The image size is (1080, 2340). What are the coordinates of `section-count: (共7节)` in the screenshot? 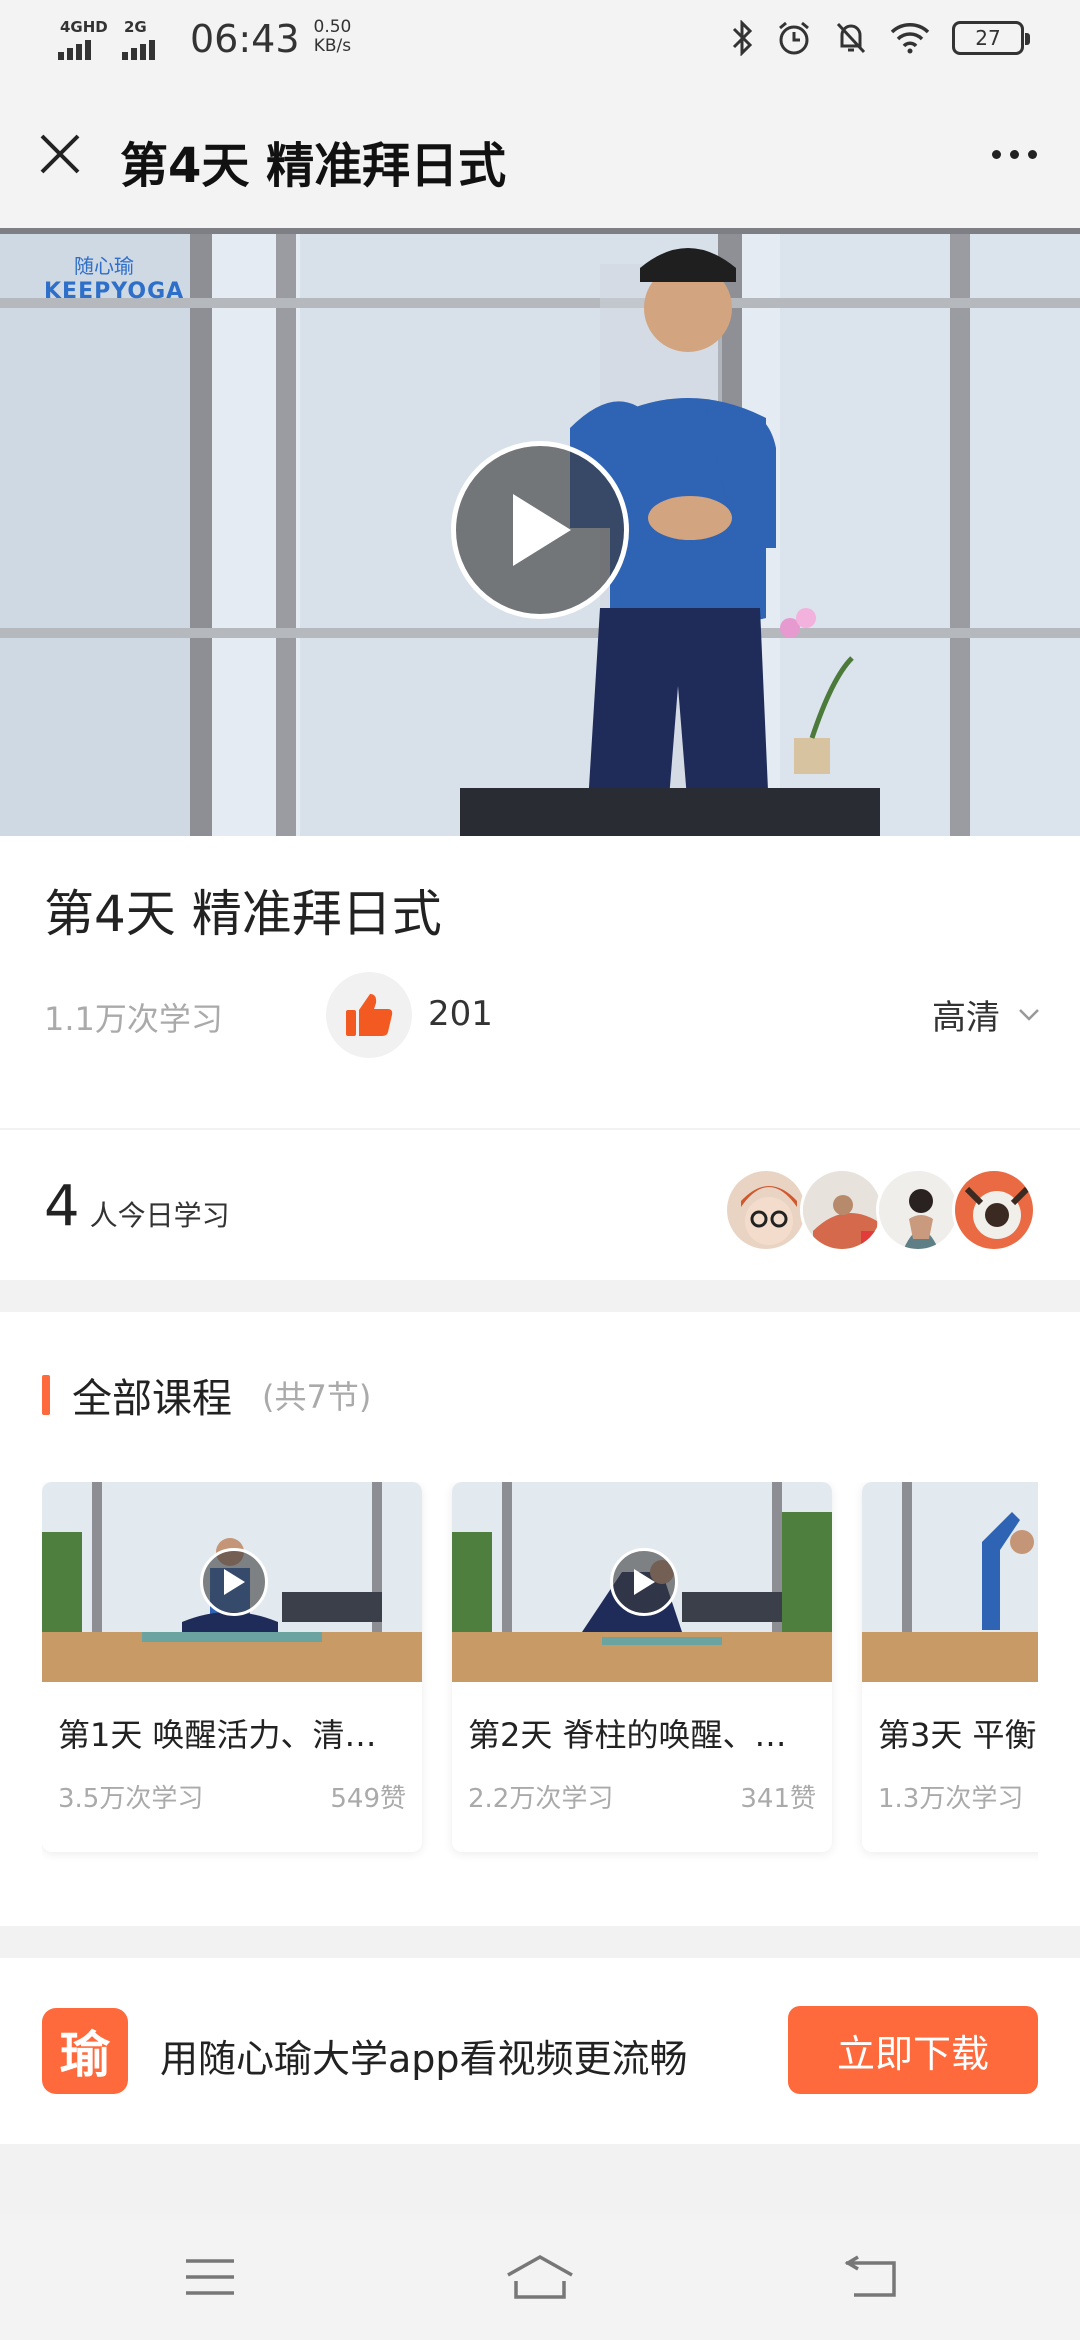 It's located at (317, 1397).